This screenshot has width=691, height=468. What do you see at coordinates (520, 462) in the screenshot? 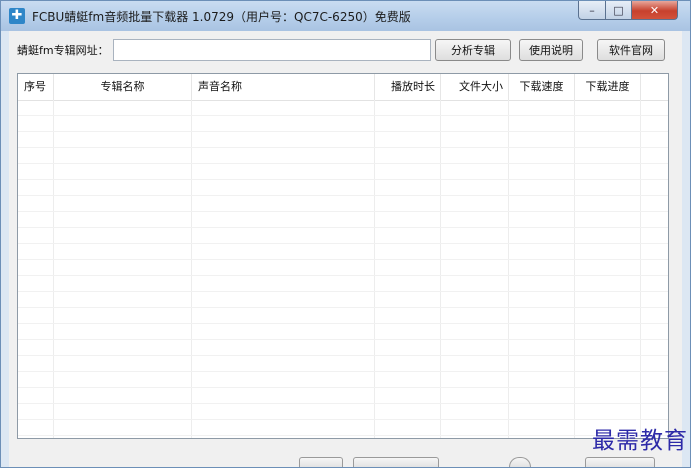
I see `bottom-radio` at bounding box center [520, 462].